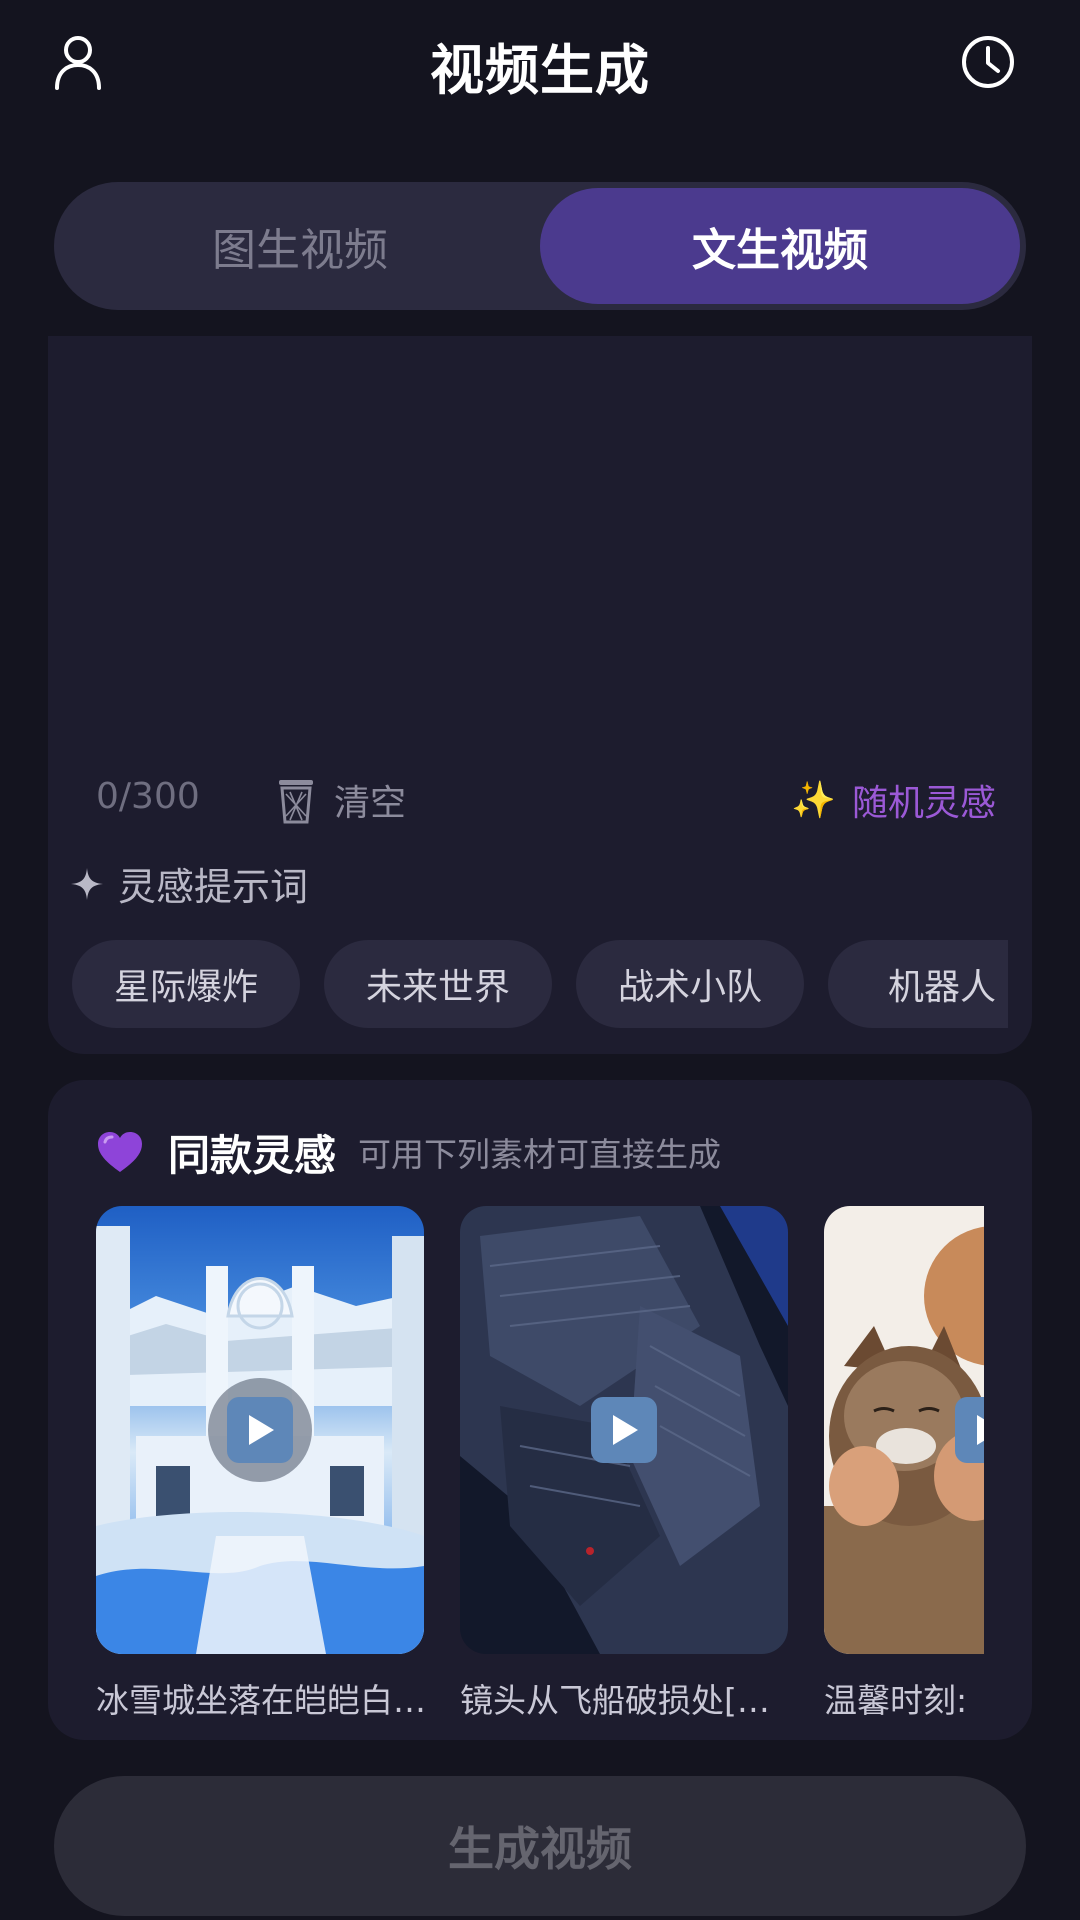  I want to click on random-label: 随机灵感, so click(923, 803).